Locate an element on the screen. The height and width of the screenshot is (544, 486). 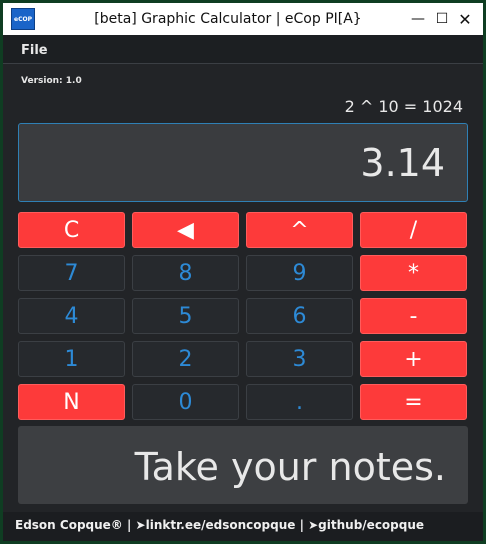
digit-7-button: 7 is located at coordinates (71, 273).